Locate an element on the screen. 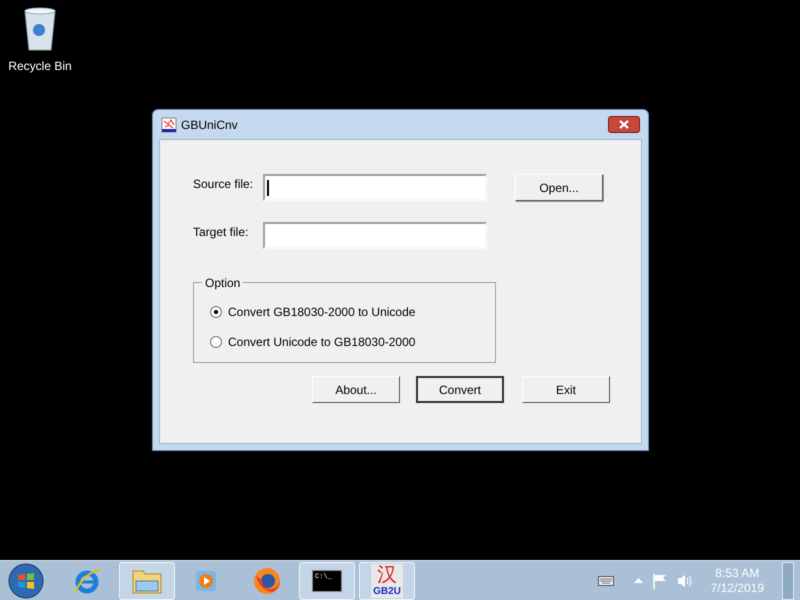 The image size is (800, 600). taskbar-button is located at coordinates (147, 581).